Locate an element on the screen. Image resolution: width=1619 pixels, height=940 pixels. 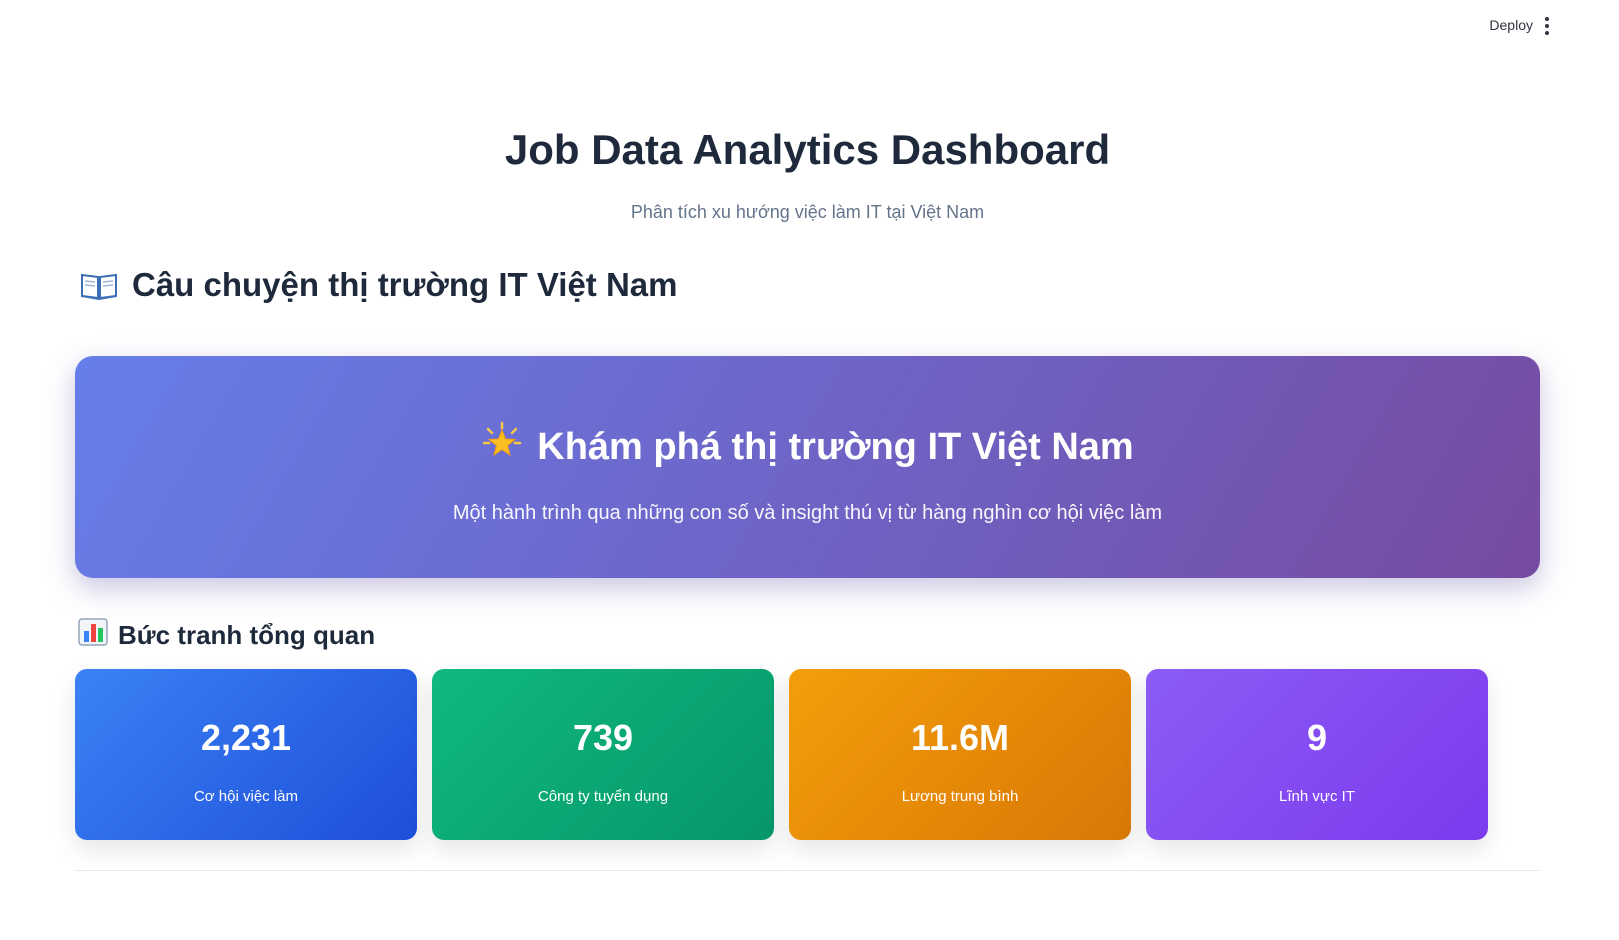
hero-heading: Khám phá thị trường IT Việt Nam is located at coordinates (807, 447).